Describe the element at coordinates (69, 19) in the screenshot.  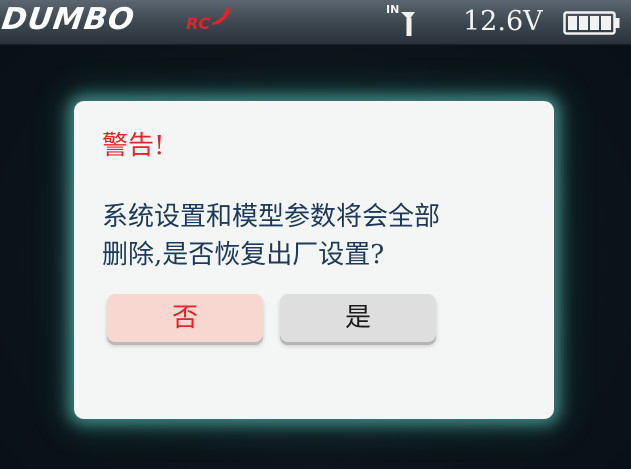
I see `brand-logo: DUMBO` at that location.